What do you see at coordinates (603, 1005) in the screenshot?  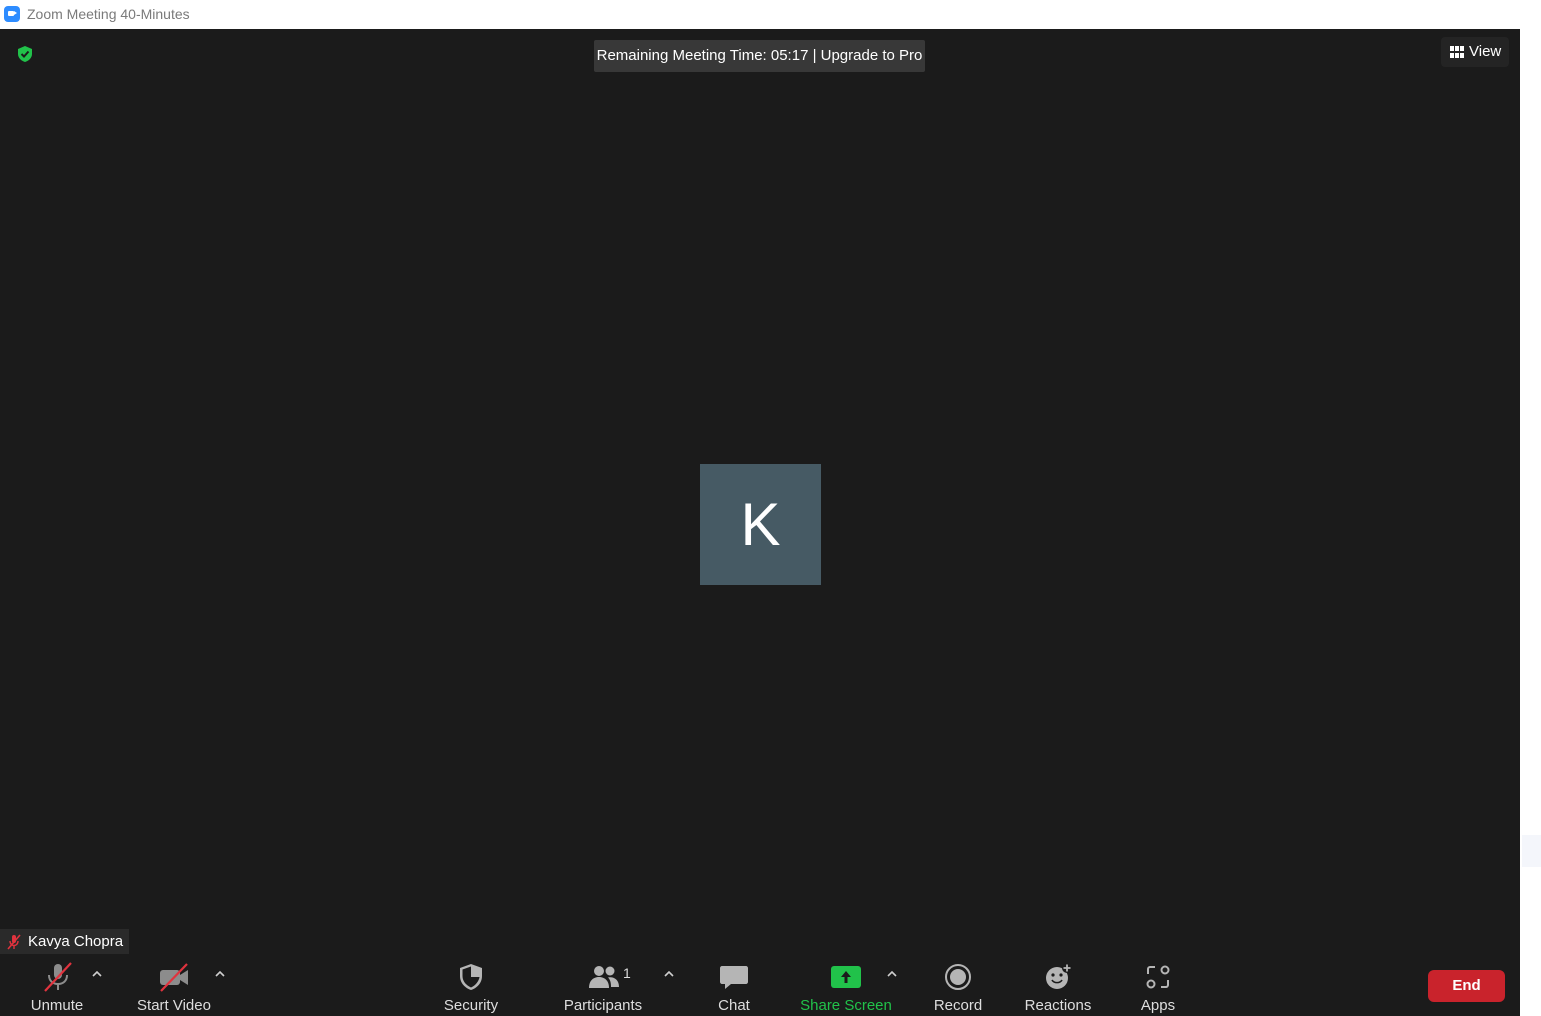 I see `participants-label: Participants` at bounding box center [603, 1005].